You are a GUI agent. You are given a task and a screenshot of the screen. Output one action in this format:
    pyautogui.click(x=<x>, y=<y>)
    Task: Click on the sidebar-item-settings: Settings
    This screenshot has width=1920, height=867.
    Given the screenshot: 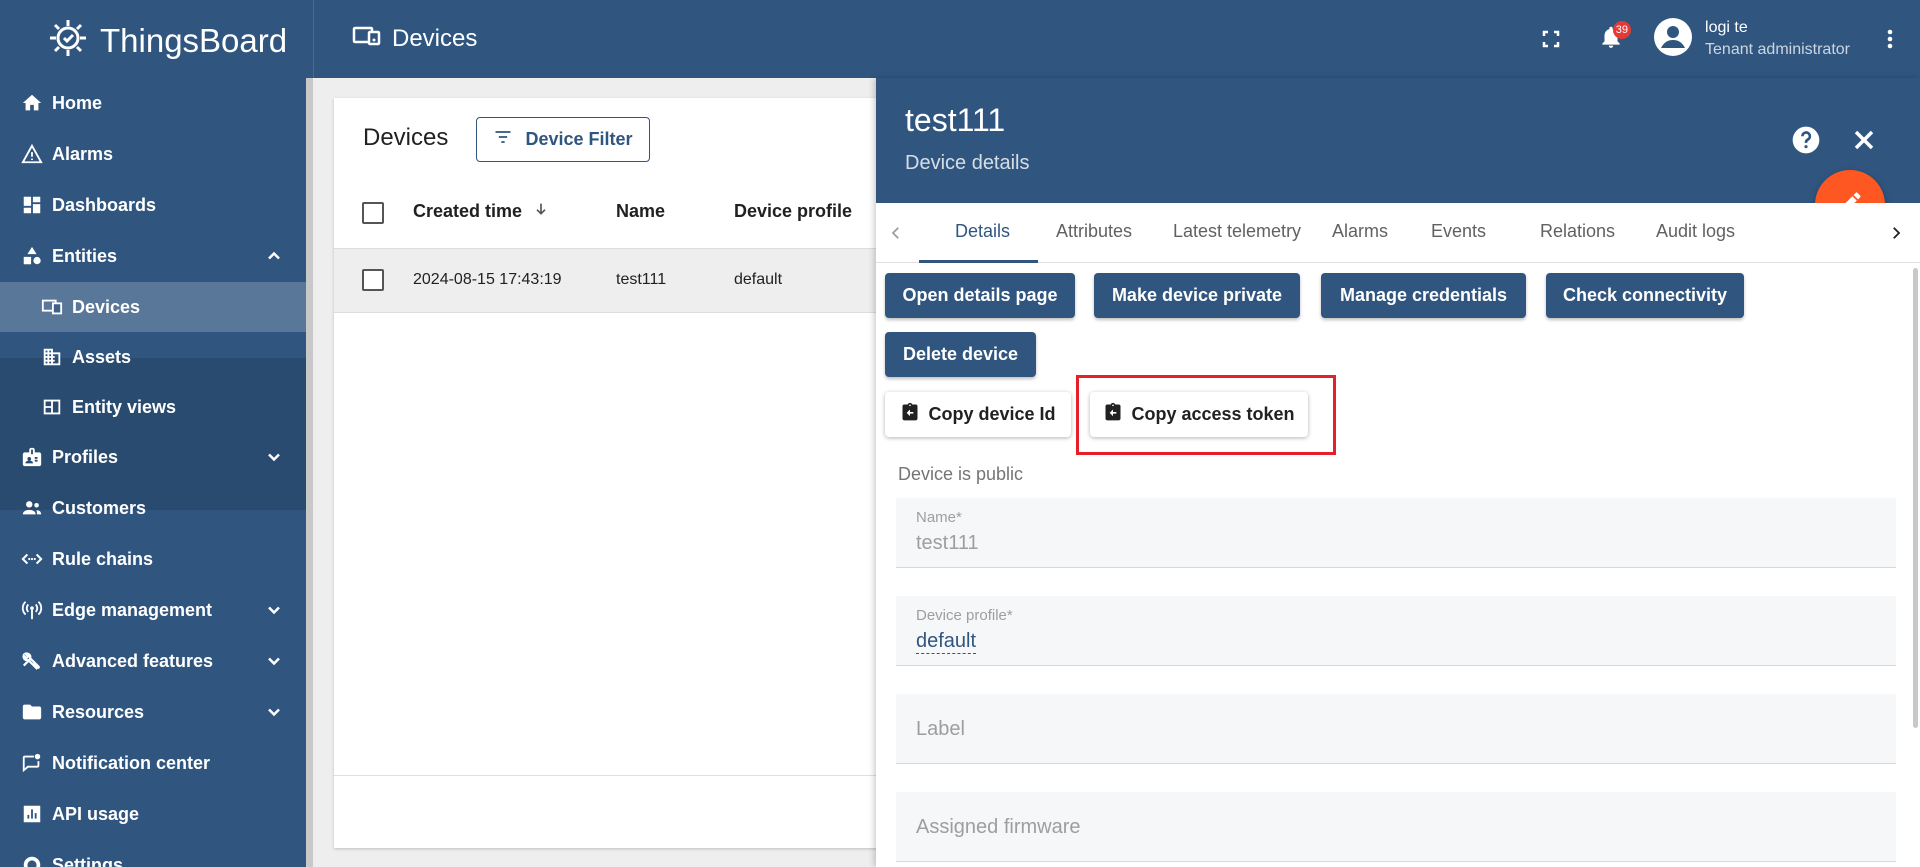 What is the action you would take?
    pyautogui.click(x=153, y=853)
    